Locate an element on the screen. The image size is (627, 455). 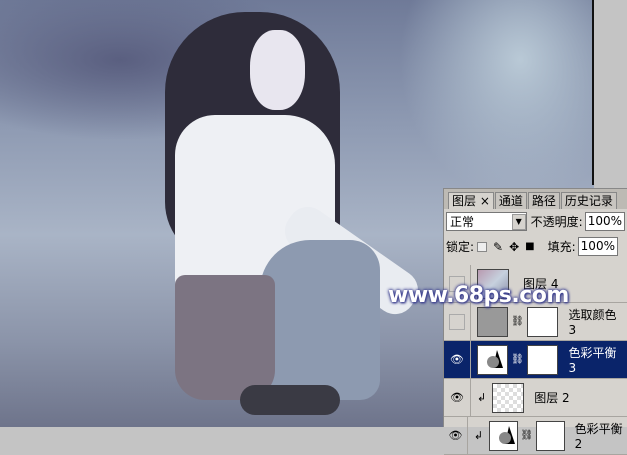
canvas-edge is located at coordinates (593, 92).